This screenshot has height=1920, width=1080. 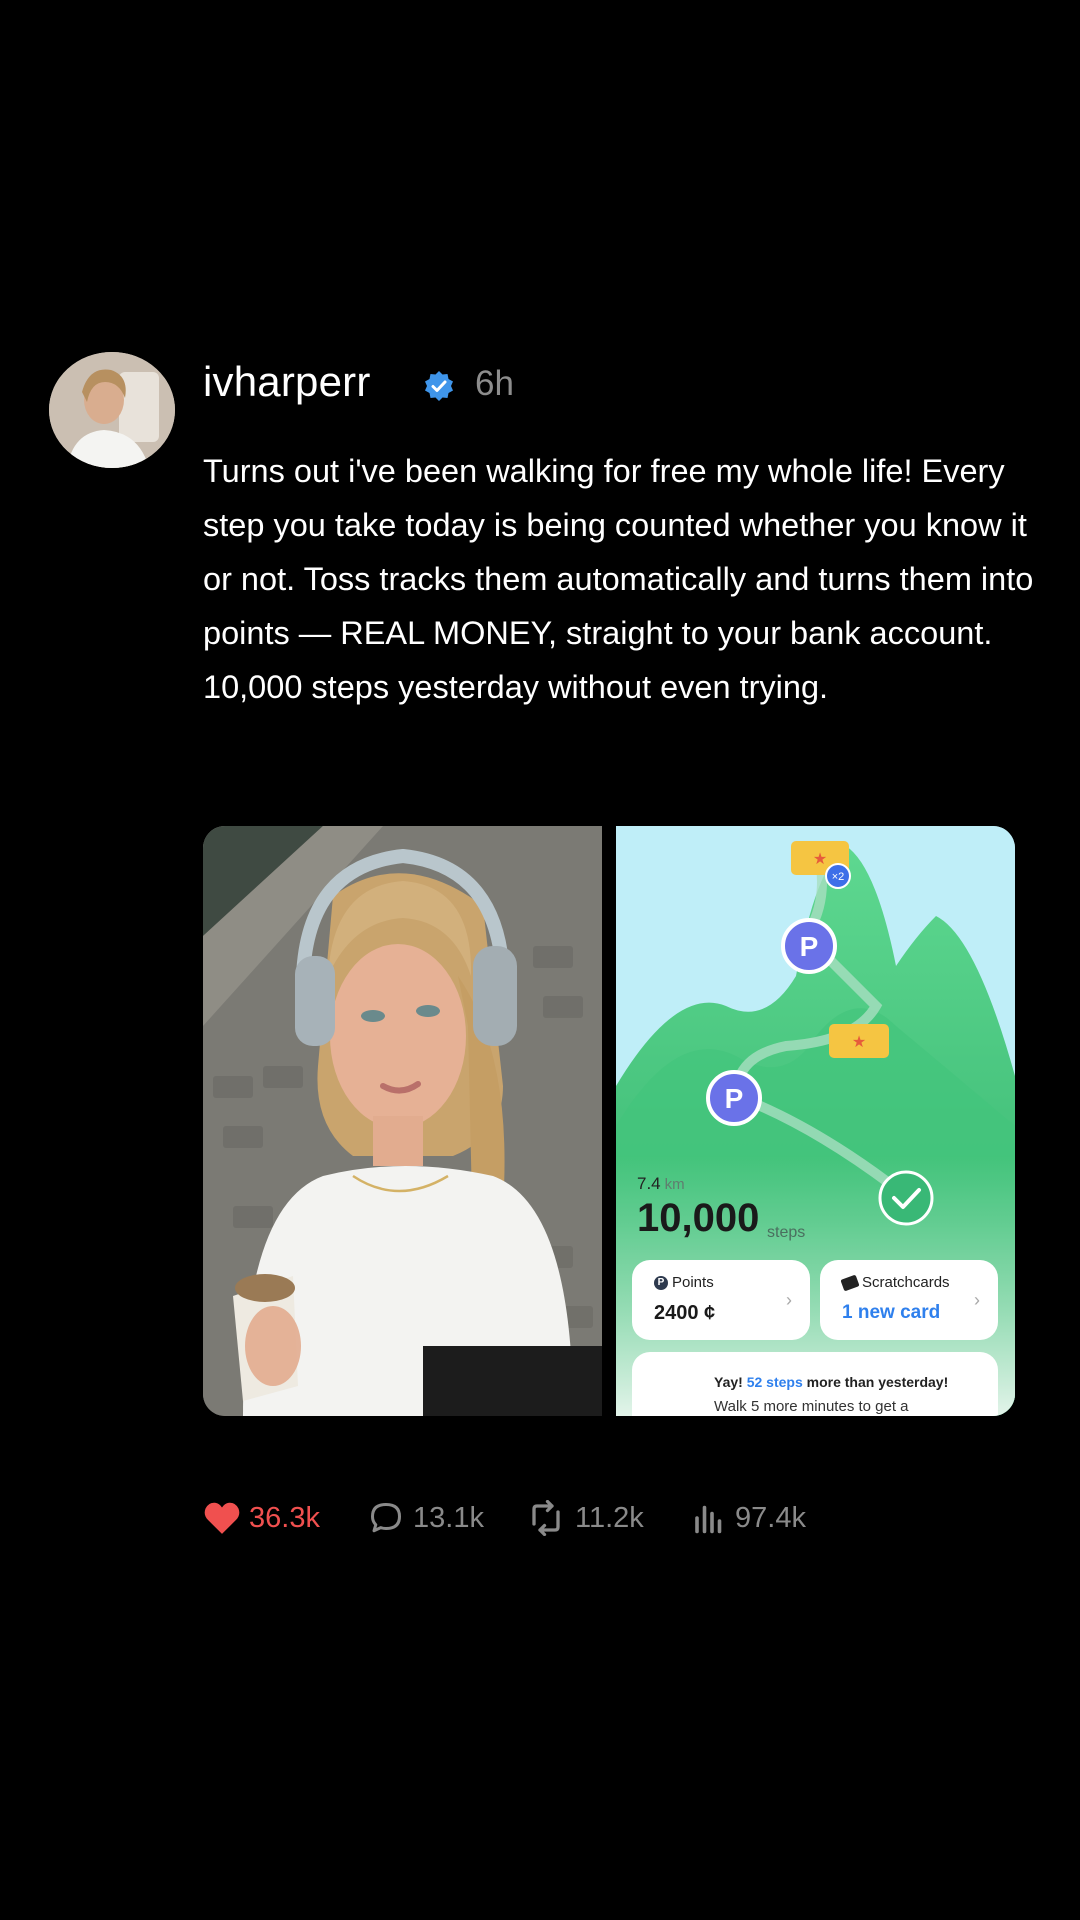 I want to click on distance-unit: km, so click(x=674, y=1184).